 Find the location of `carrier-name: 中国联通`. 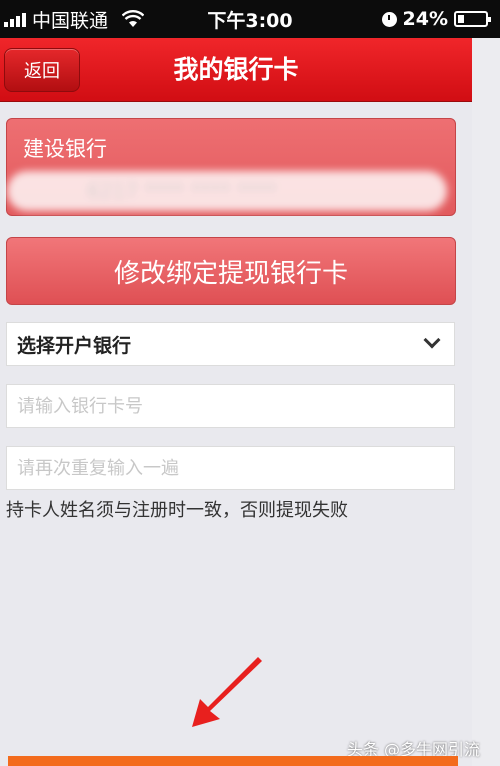

carrier-name: 中国联通 is located at coordinates (70, 20).